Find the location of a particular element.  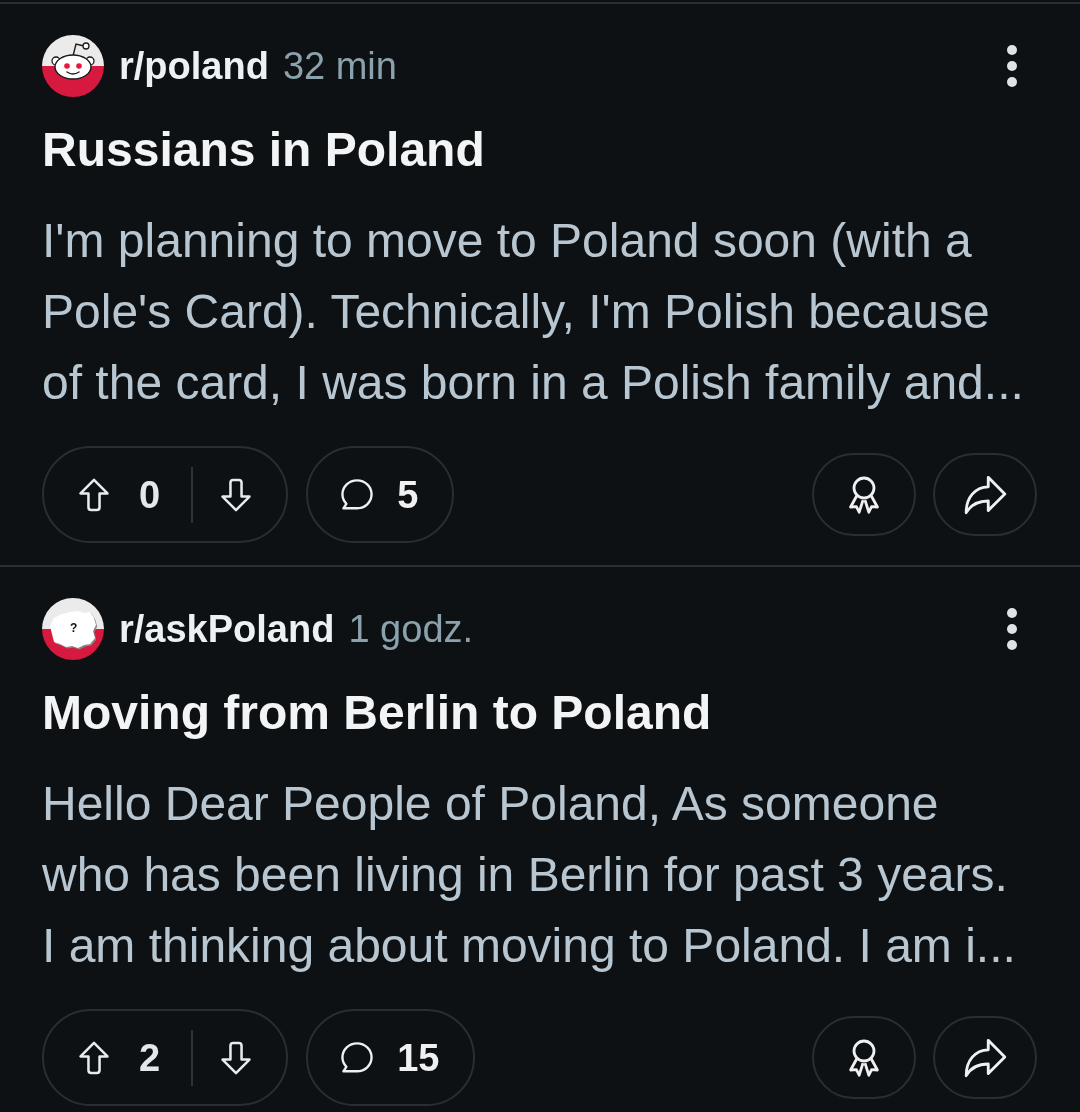

map-avatar-icon is located at coordinates (73, 629).